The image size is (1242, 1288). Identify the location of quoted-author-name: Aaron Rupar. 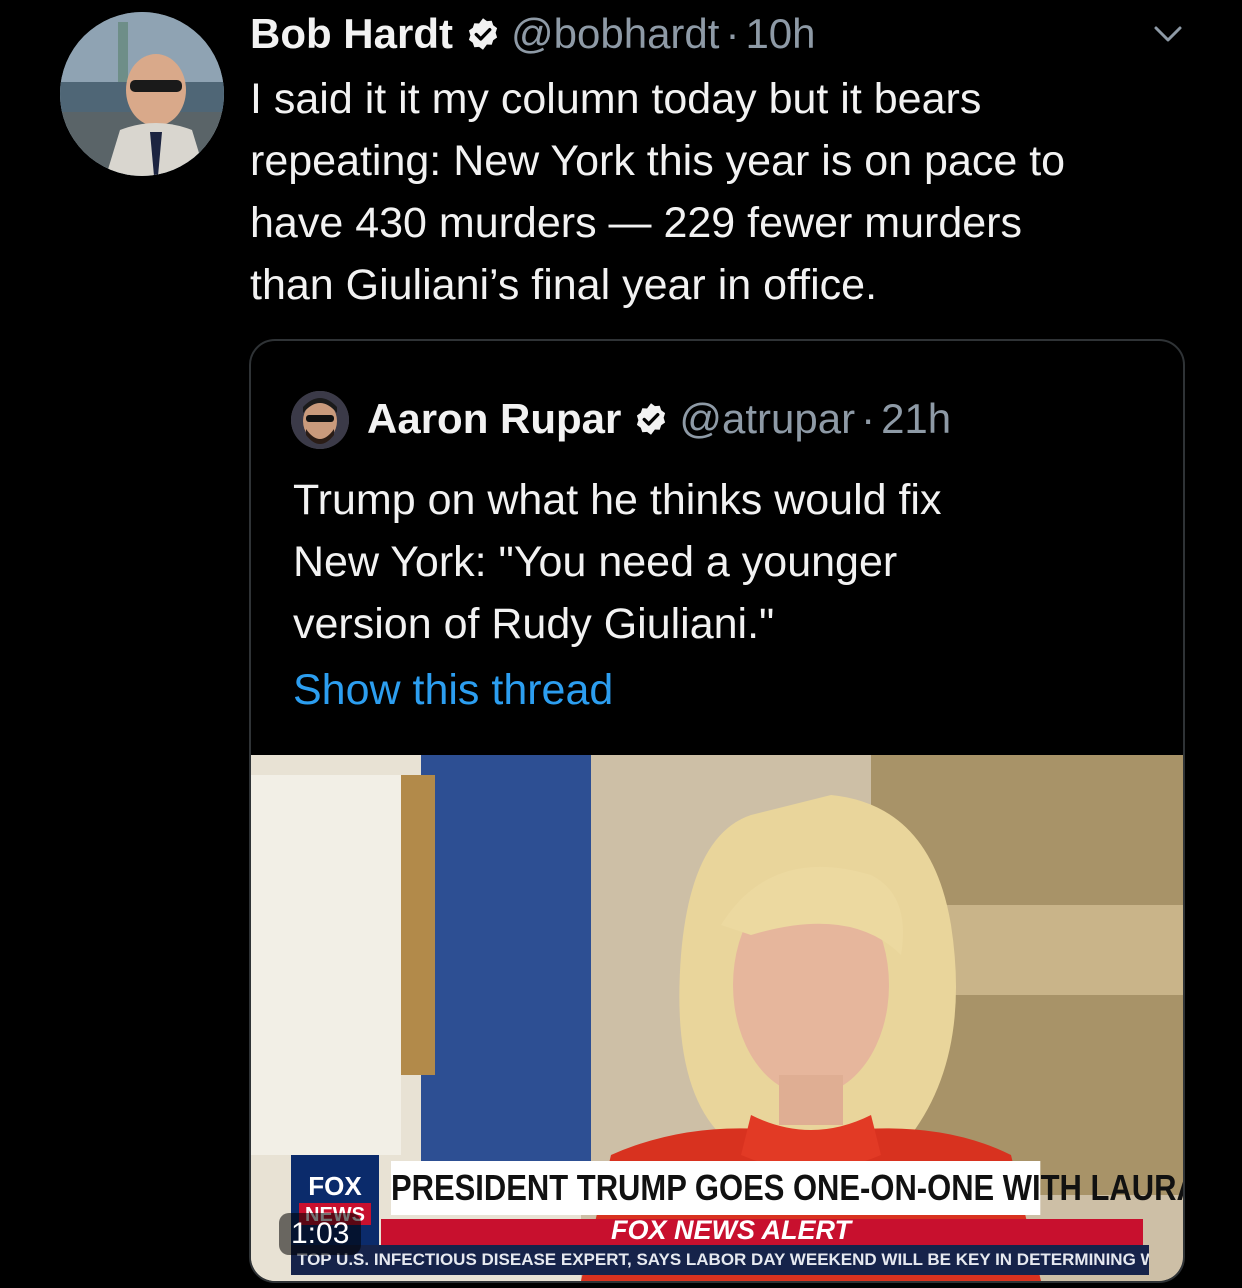
(494, 419).